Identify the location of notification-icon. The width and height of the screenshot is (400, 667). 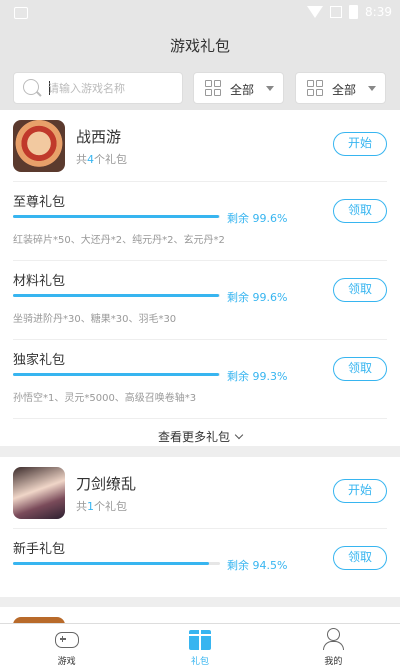
(21, 13).